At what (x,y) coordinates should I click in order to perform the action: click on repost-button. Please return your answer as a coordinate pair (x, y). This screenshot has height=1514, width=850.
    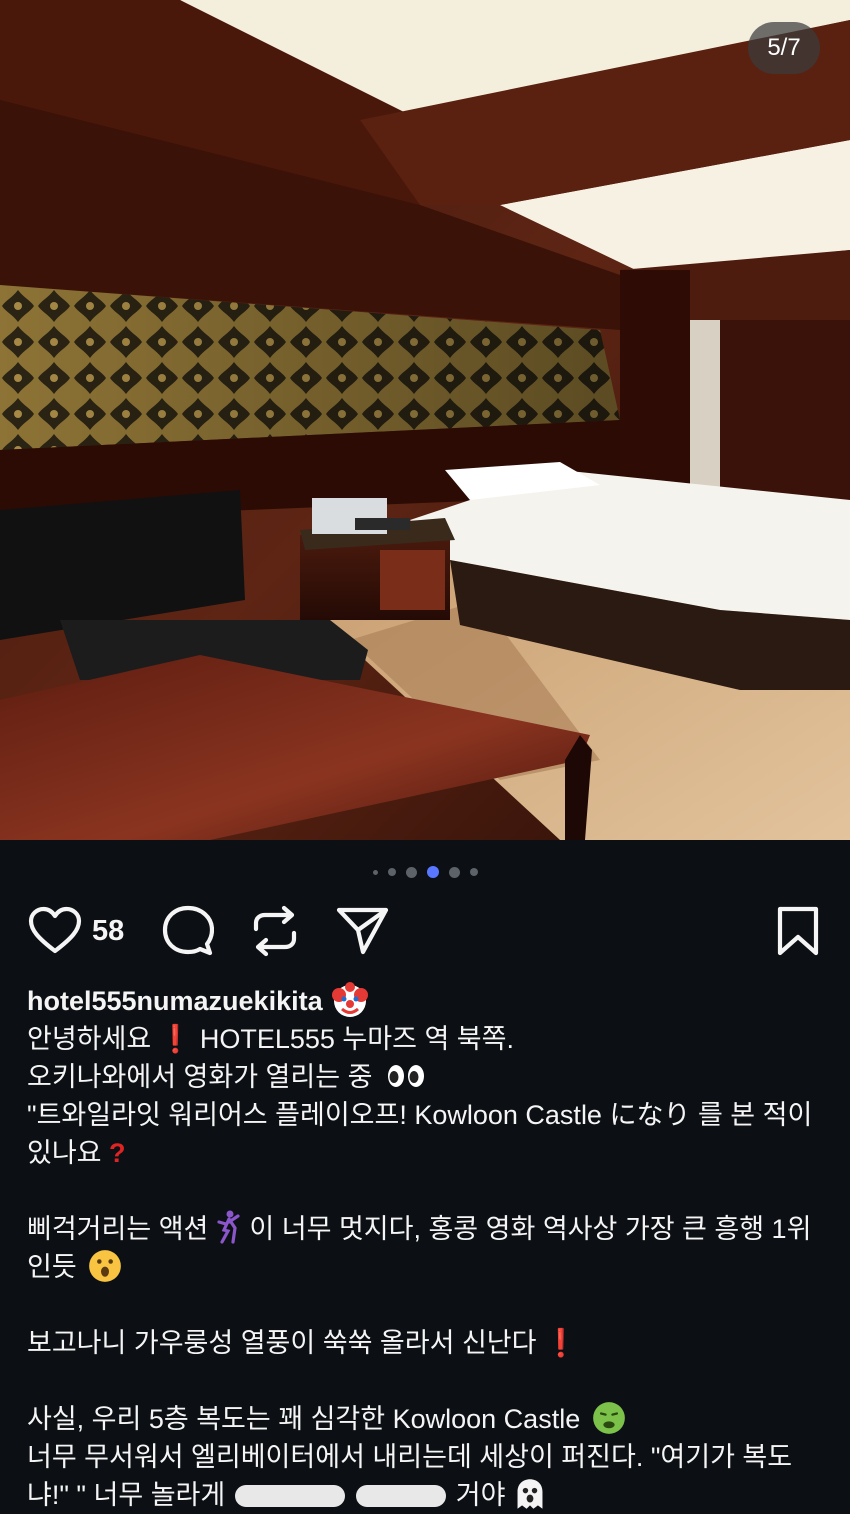
    Looking at the image, I should click on (275, 931).